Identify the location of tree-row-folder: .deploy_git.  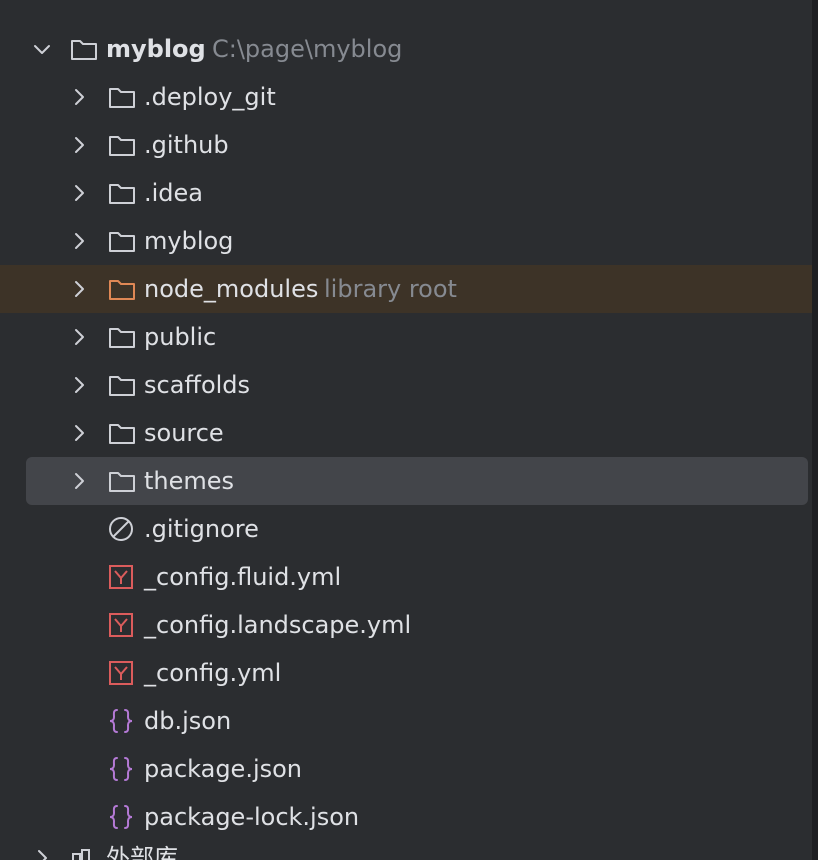
(406, 97).